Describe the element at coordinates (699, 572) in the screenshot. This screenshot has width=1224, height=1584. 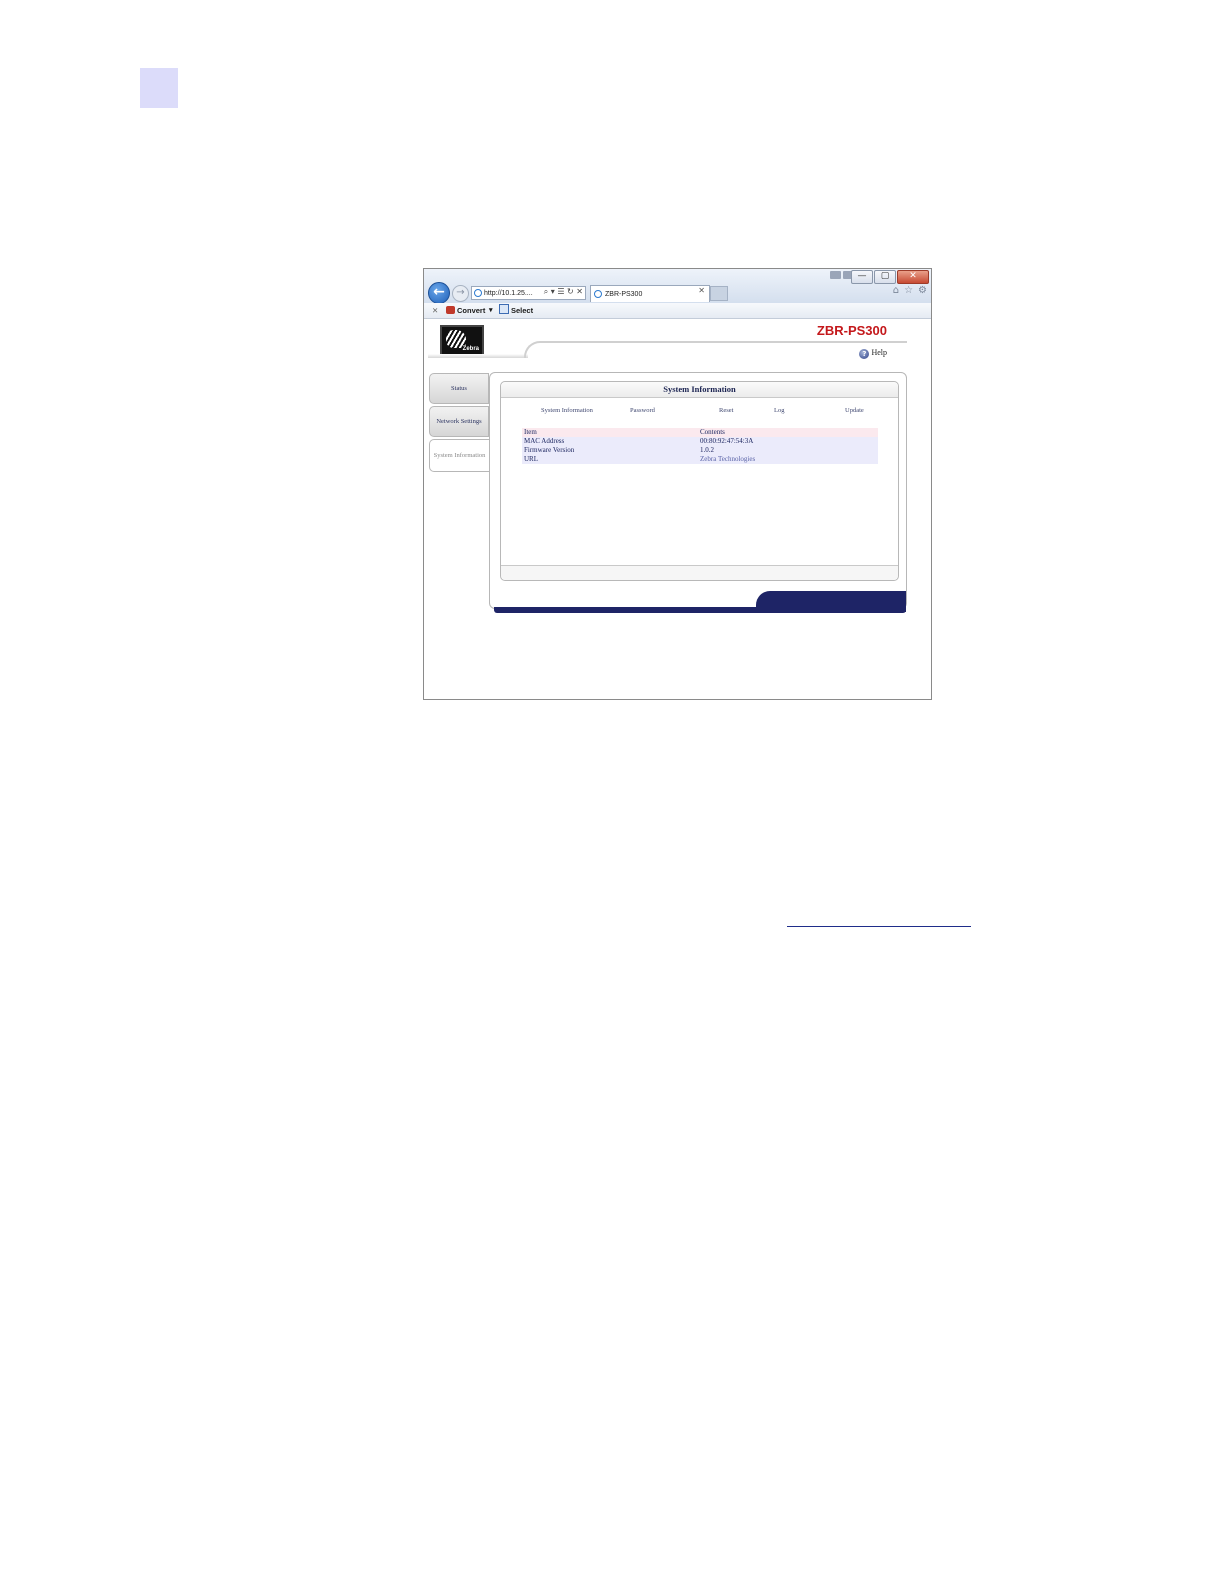
I see `panel-footer` at that location.